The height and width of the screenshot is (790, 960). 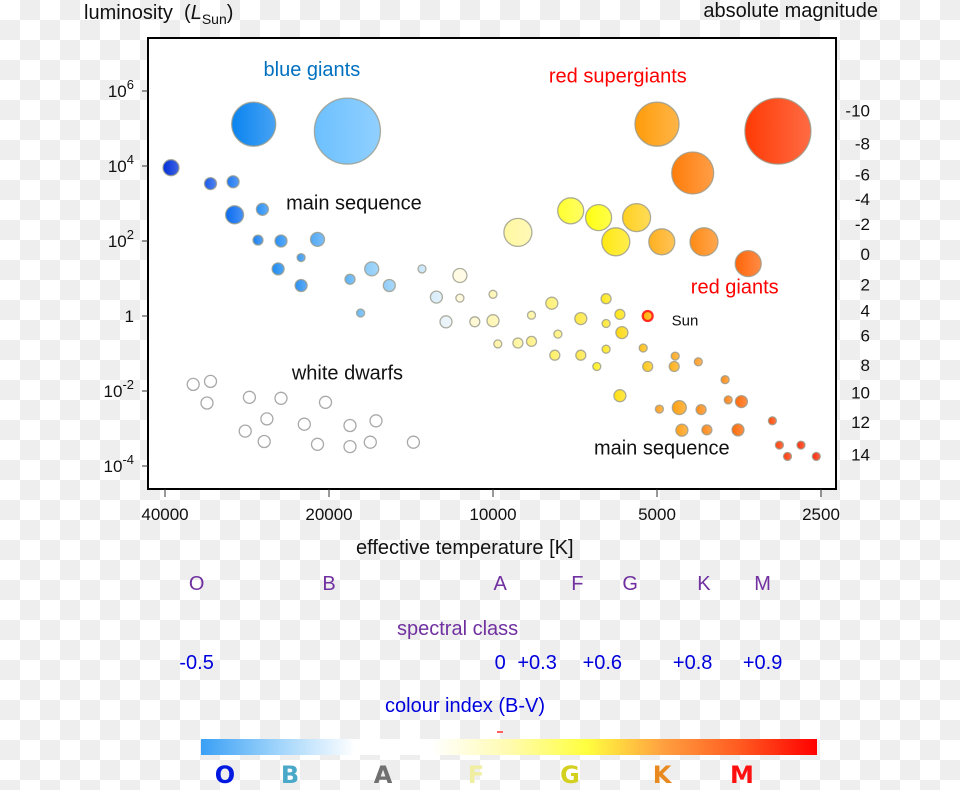 What do you see at coordinates (630, 584) in the screenshot?
I see `spectral-class-letter: G` at bounding box center [630, 584].